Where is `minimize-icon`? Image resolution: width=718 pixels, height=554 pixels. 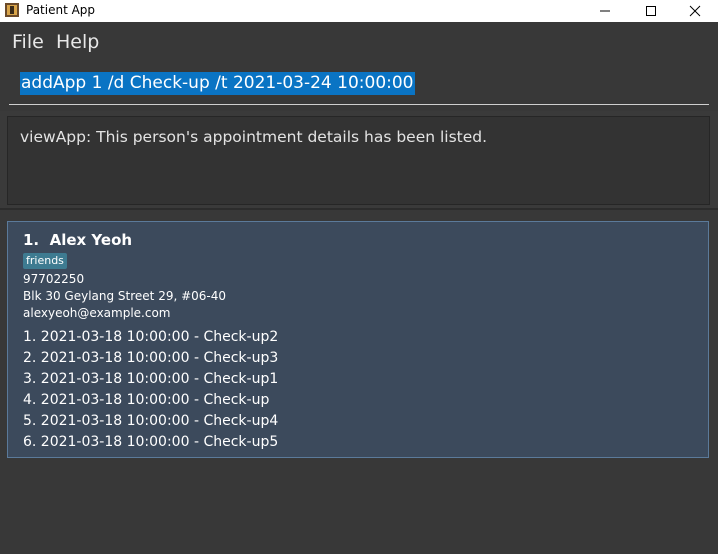
minimize-icon is located at coordinates (605, 11).